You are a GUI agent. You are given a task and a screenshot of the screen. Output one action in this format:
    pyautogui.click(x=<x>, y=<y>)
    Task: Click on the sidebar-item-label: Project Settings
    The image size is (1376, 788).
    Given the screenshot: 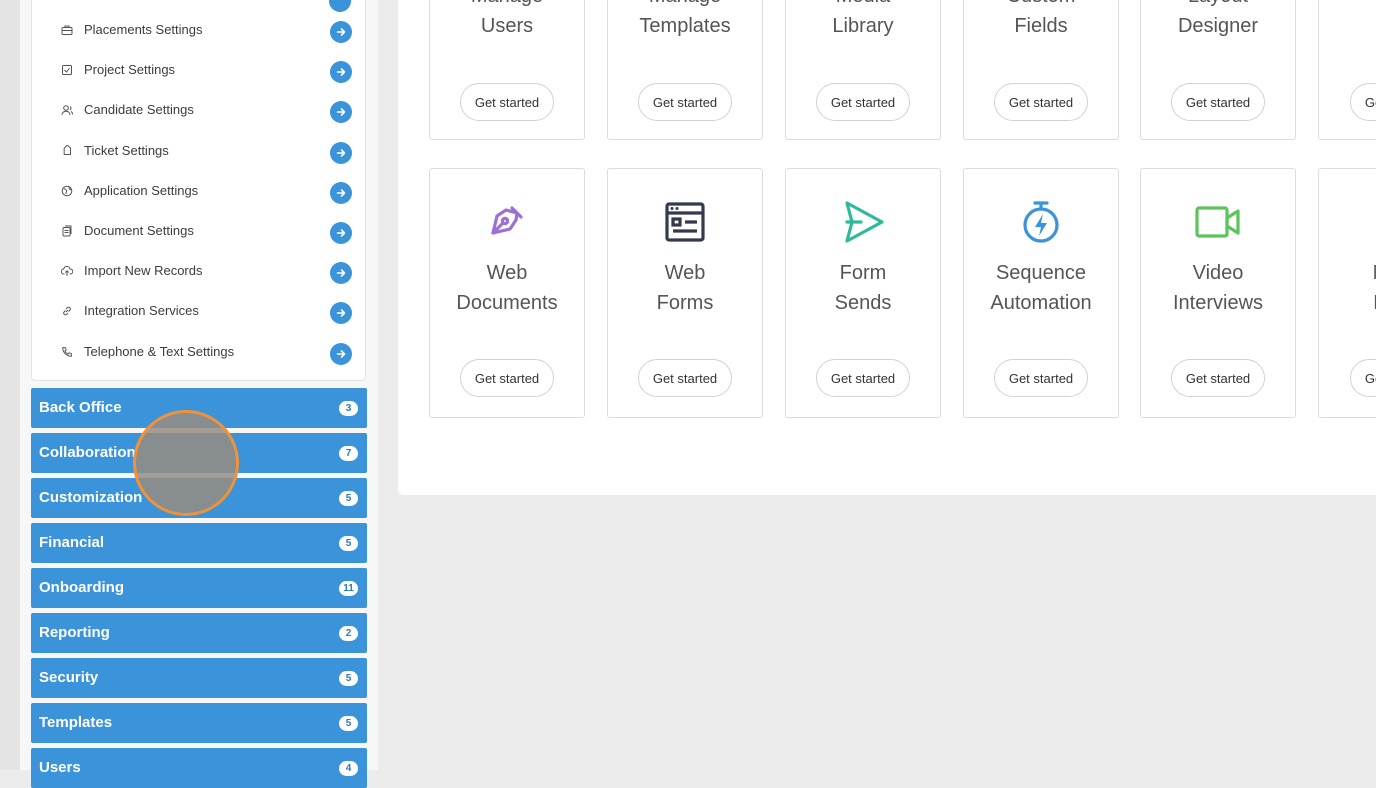 What is the action you would take?
    pyautogui.click(x=130, y=70)
    